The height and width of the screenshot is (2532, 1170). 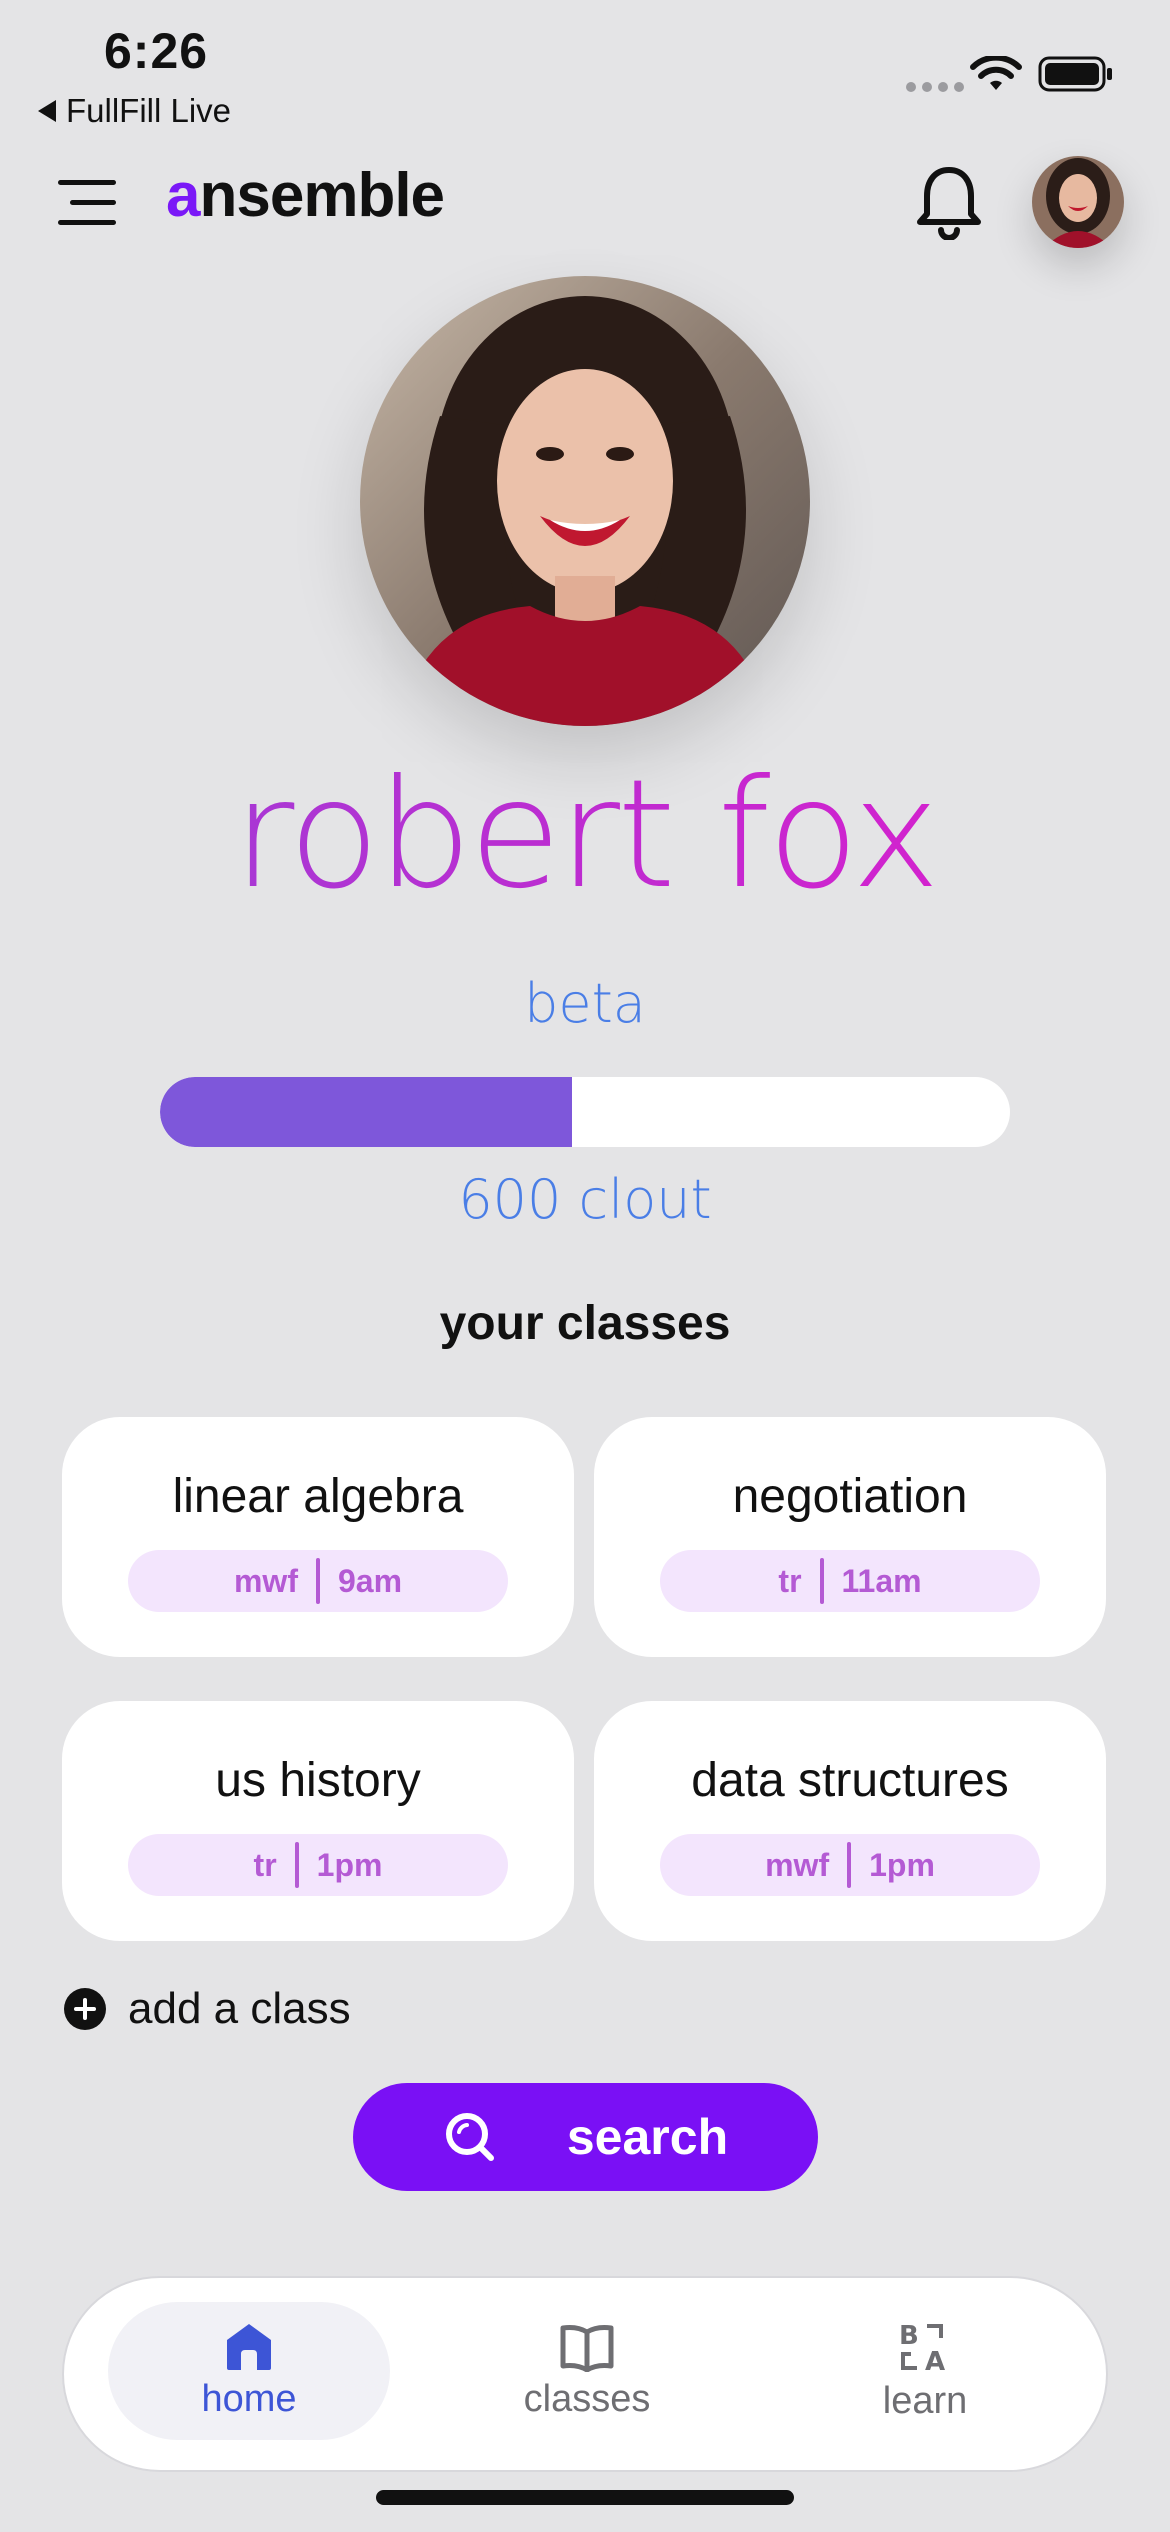 What do you see at coordinates (585, 835) in the screenshot?
I see `profile-name: robert fox` at bounding box center [585, 835].